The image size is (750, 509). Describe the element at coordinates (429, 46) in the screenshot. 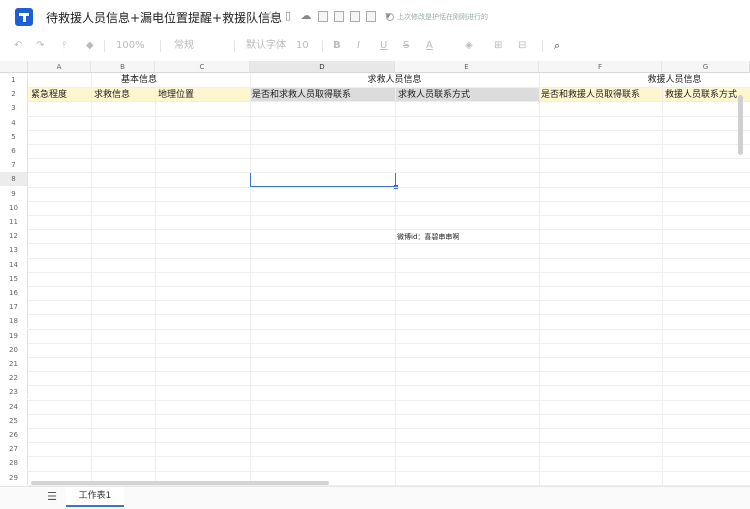

I see `font-color-button: A` at that location.